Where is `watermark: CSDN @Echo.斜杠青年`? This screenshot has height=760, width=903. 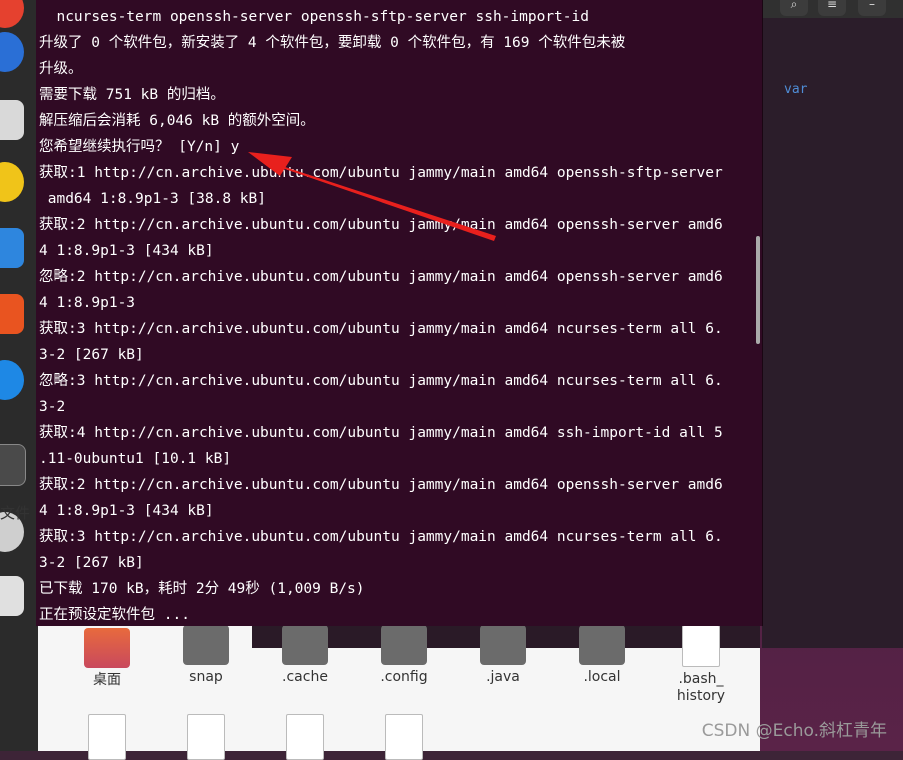
watermark: CSDN @Echo.斜杠青年 is located at coordinates (794, 731).